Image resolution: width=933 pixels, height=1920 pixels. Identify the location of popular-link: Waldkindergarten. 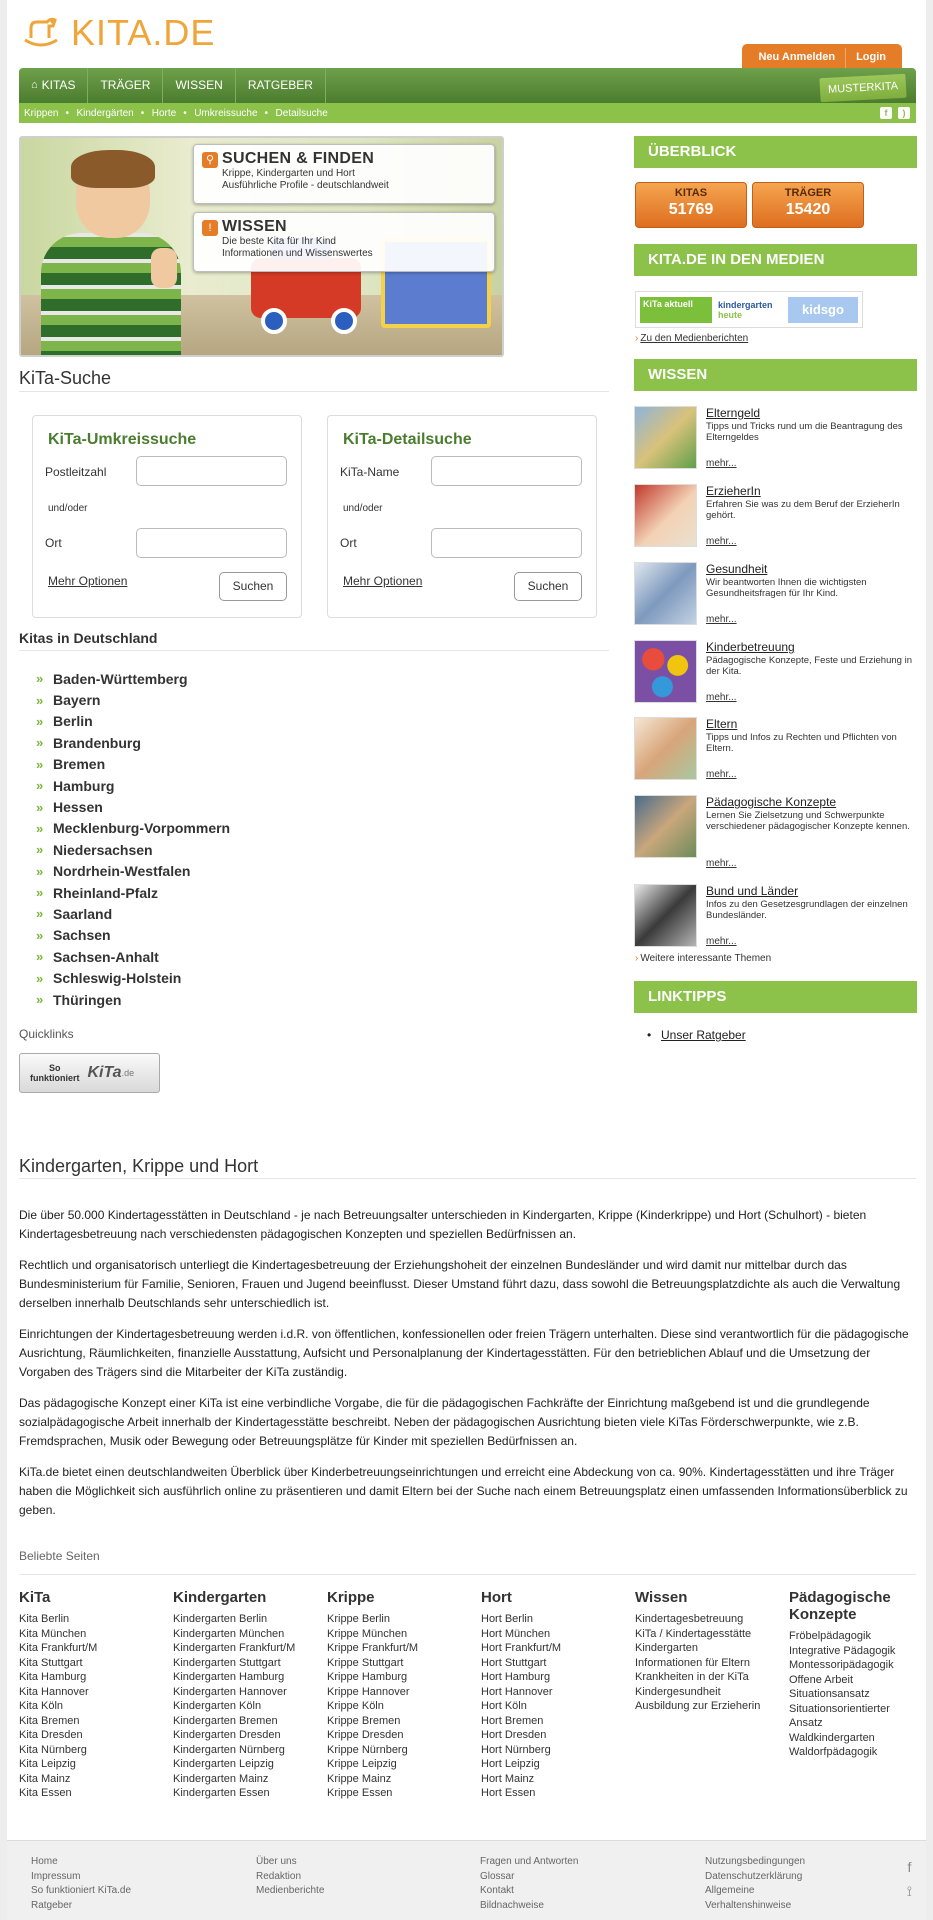
(851, 1738).